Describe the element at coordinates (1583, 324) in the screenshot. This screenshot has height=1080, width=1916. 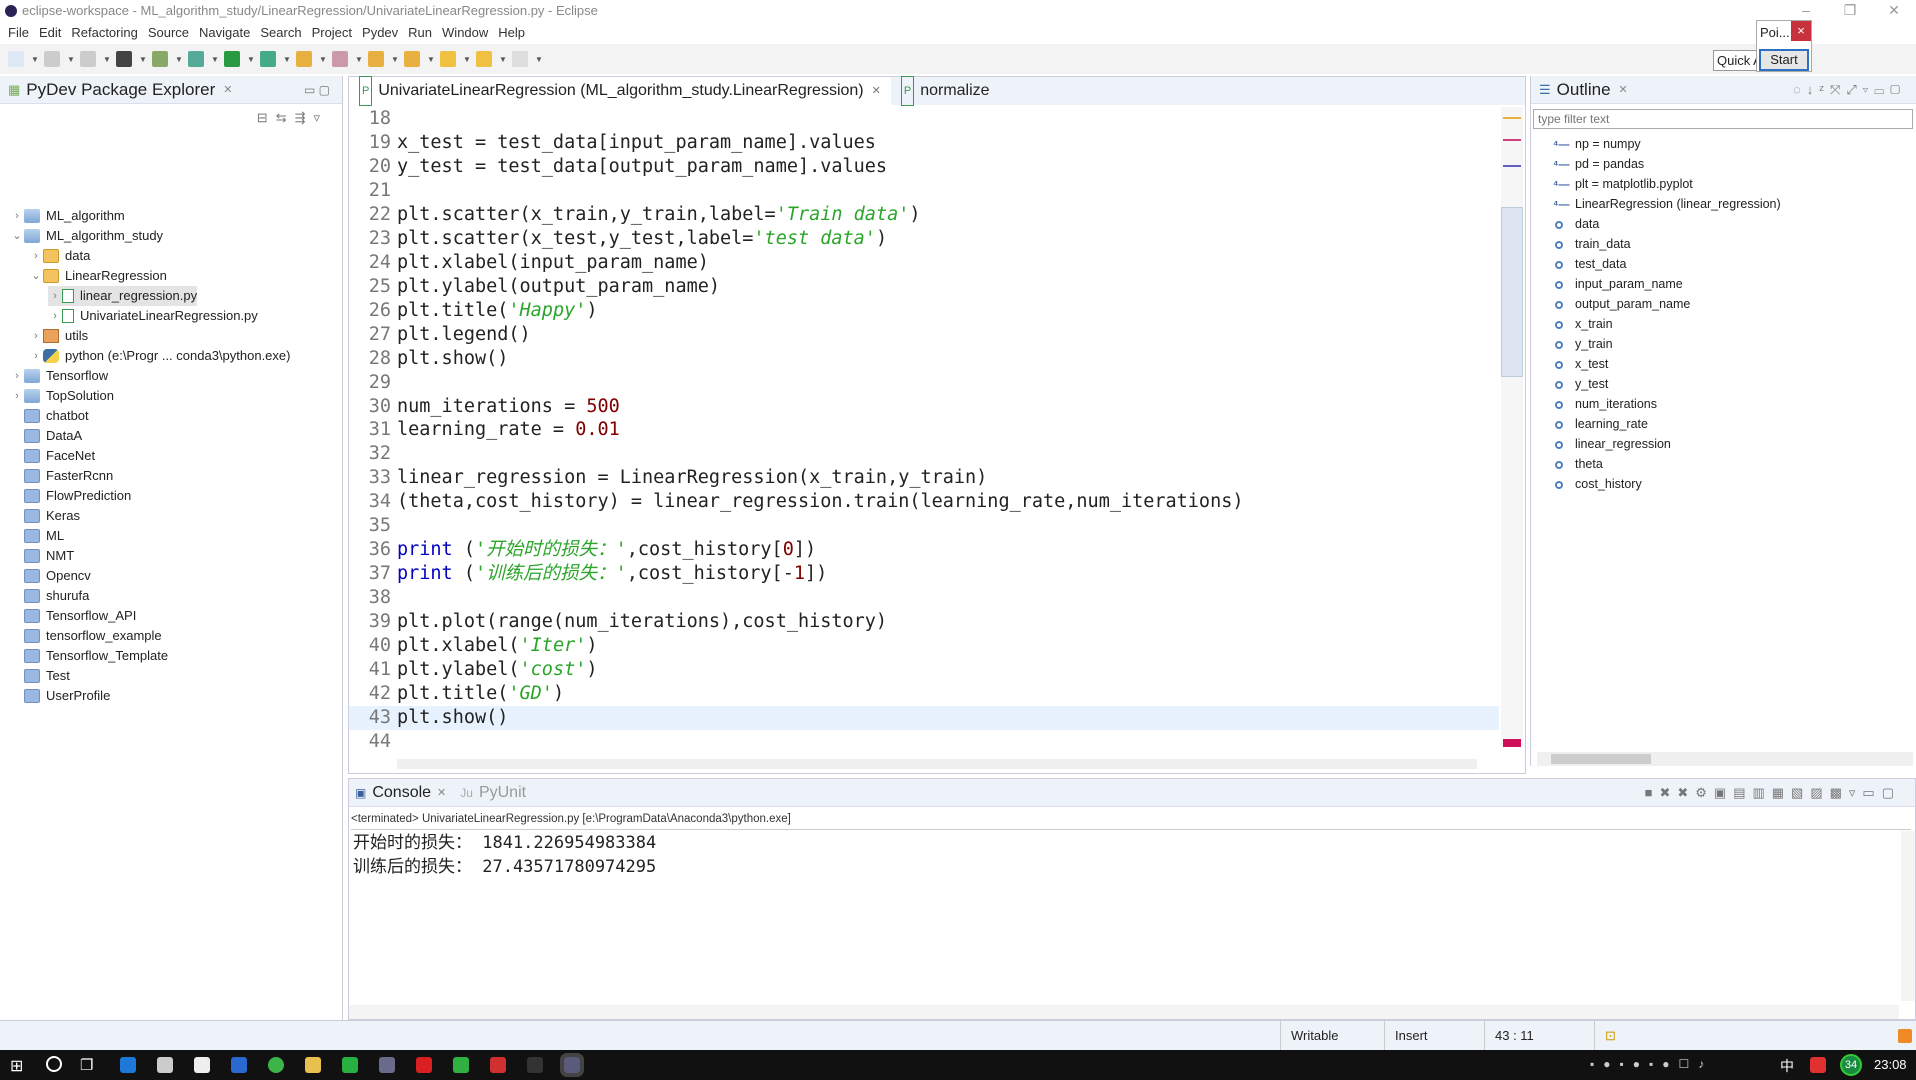
I see `outline-item: x_train` at that location.